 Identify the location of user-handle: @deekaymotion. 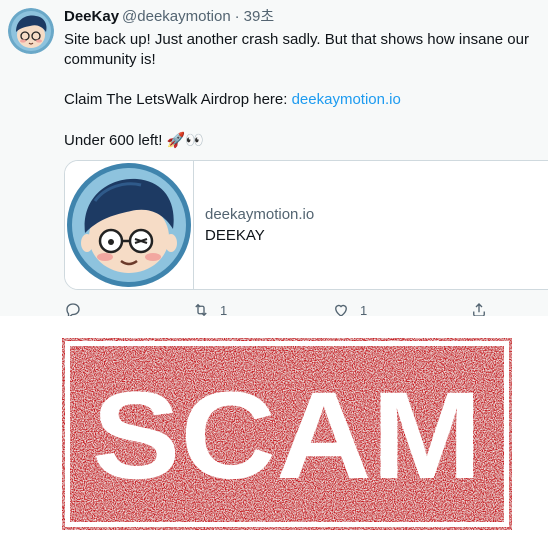
(176, 16).